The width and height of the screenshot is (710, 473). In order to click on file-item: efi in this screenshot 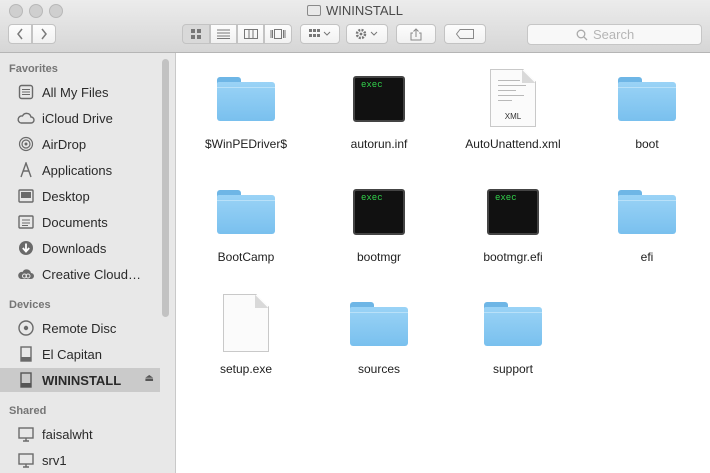, I will do `click(647, 218)`.